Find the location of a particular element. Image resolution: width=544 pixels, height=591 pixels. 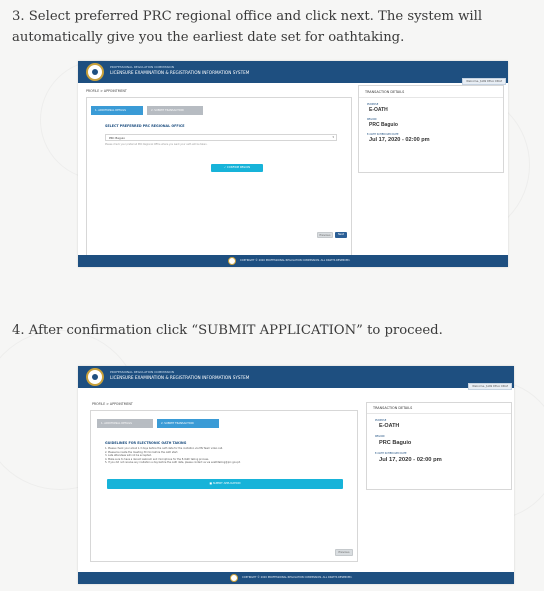

region-select: PRC Baguio ▾ is located at coordinates (221, 137).